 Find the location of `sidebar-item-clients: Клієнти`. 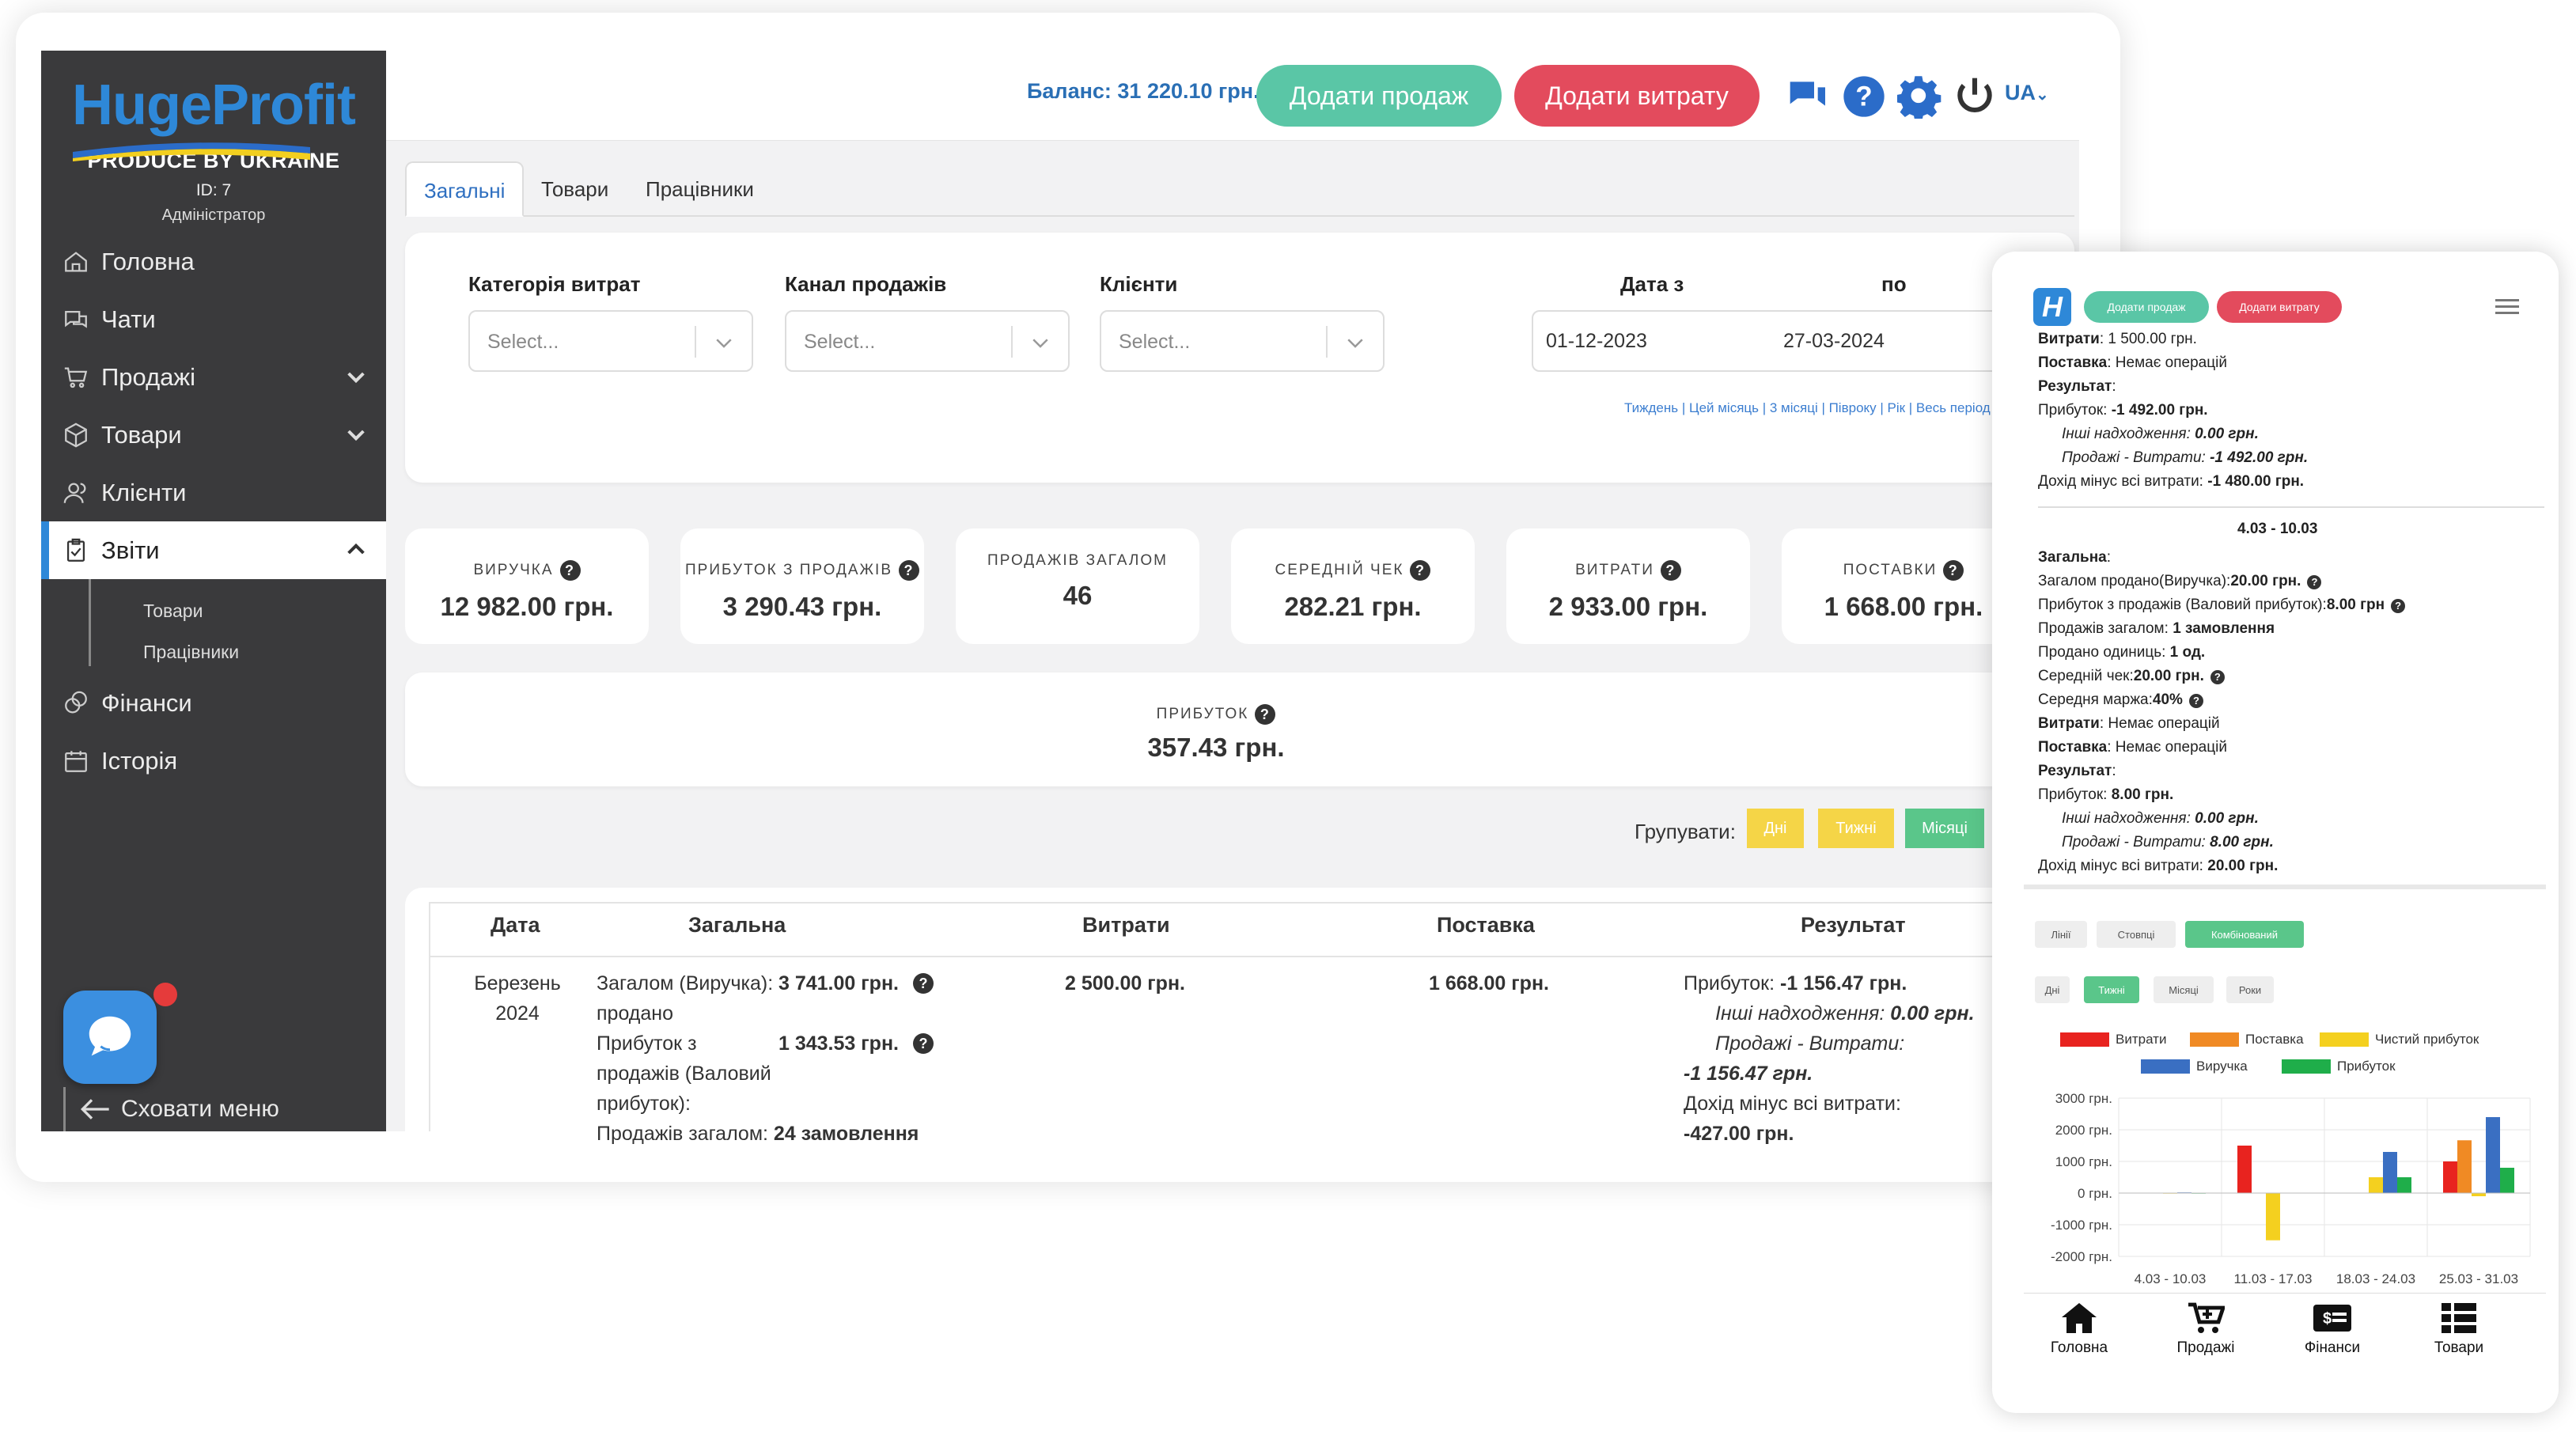

sidebar-item-clients: Клієнти is located at coordinates (214, 492).